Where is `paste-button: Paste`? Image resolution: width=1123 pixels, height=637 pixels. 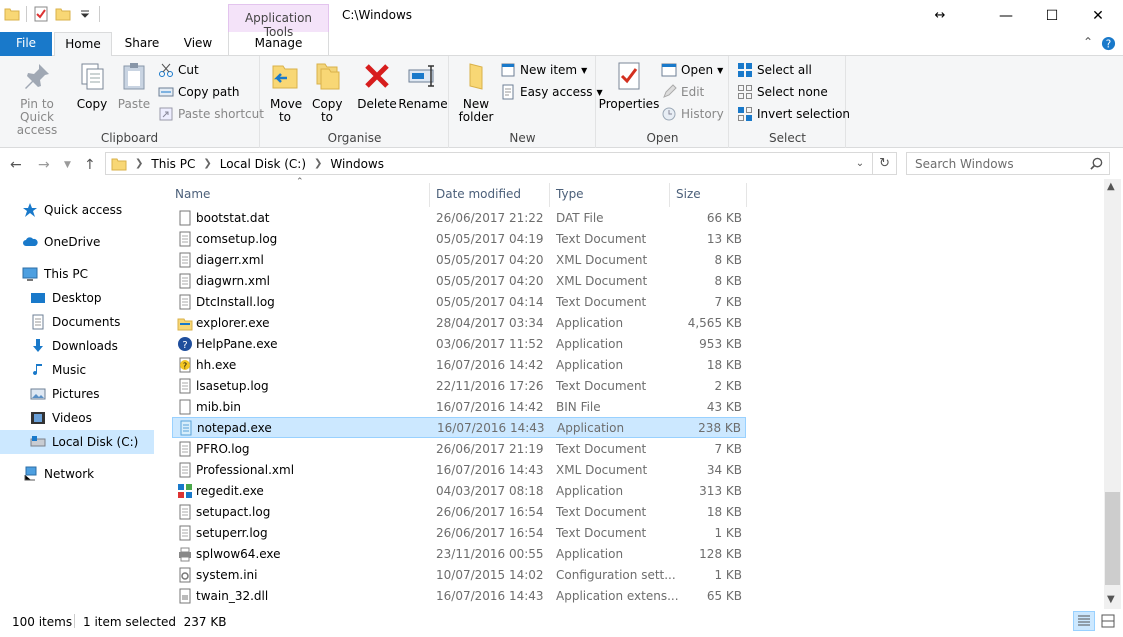
paste-button: Paste is located at coordinates (134, 85).